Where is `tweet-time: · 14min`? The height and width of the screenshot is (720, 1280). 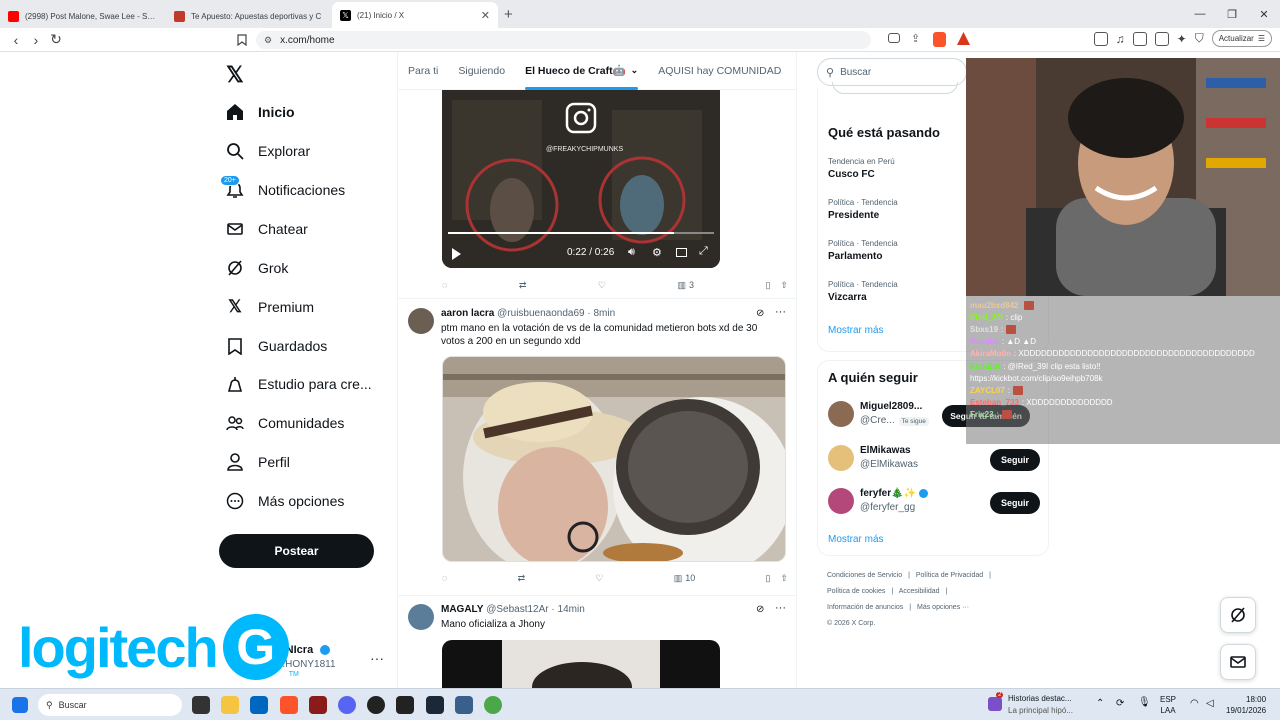
tweet-time: · 14min is located at coordinates (567, 609).